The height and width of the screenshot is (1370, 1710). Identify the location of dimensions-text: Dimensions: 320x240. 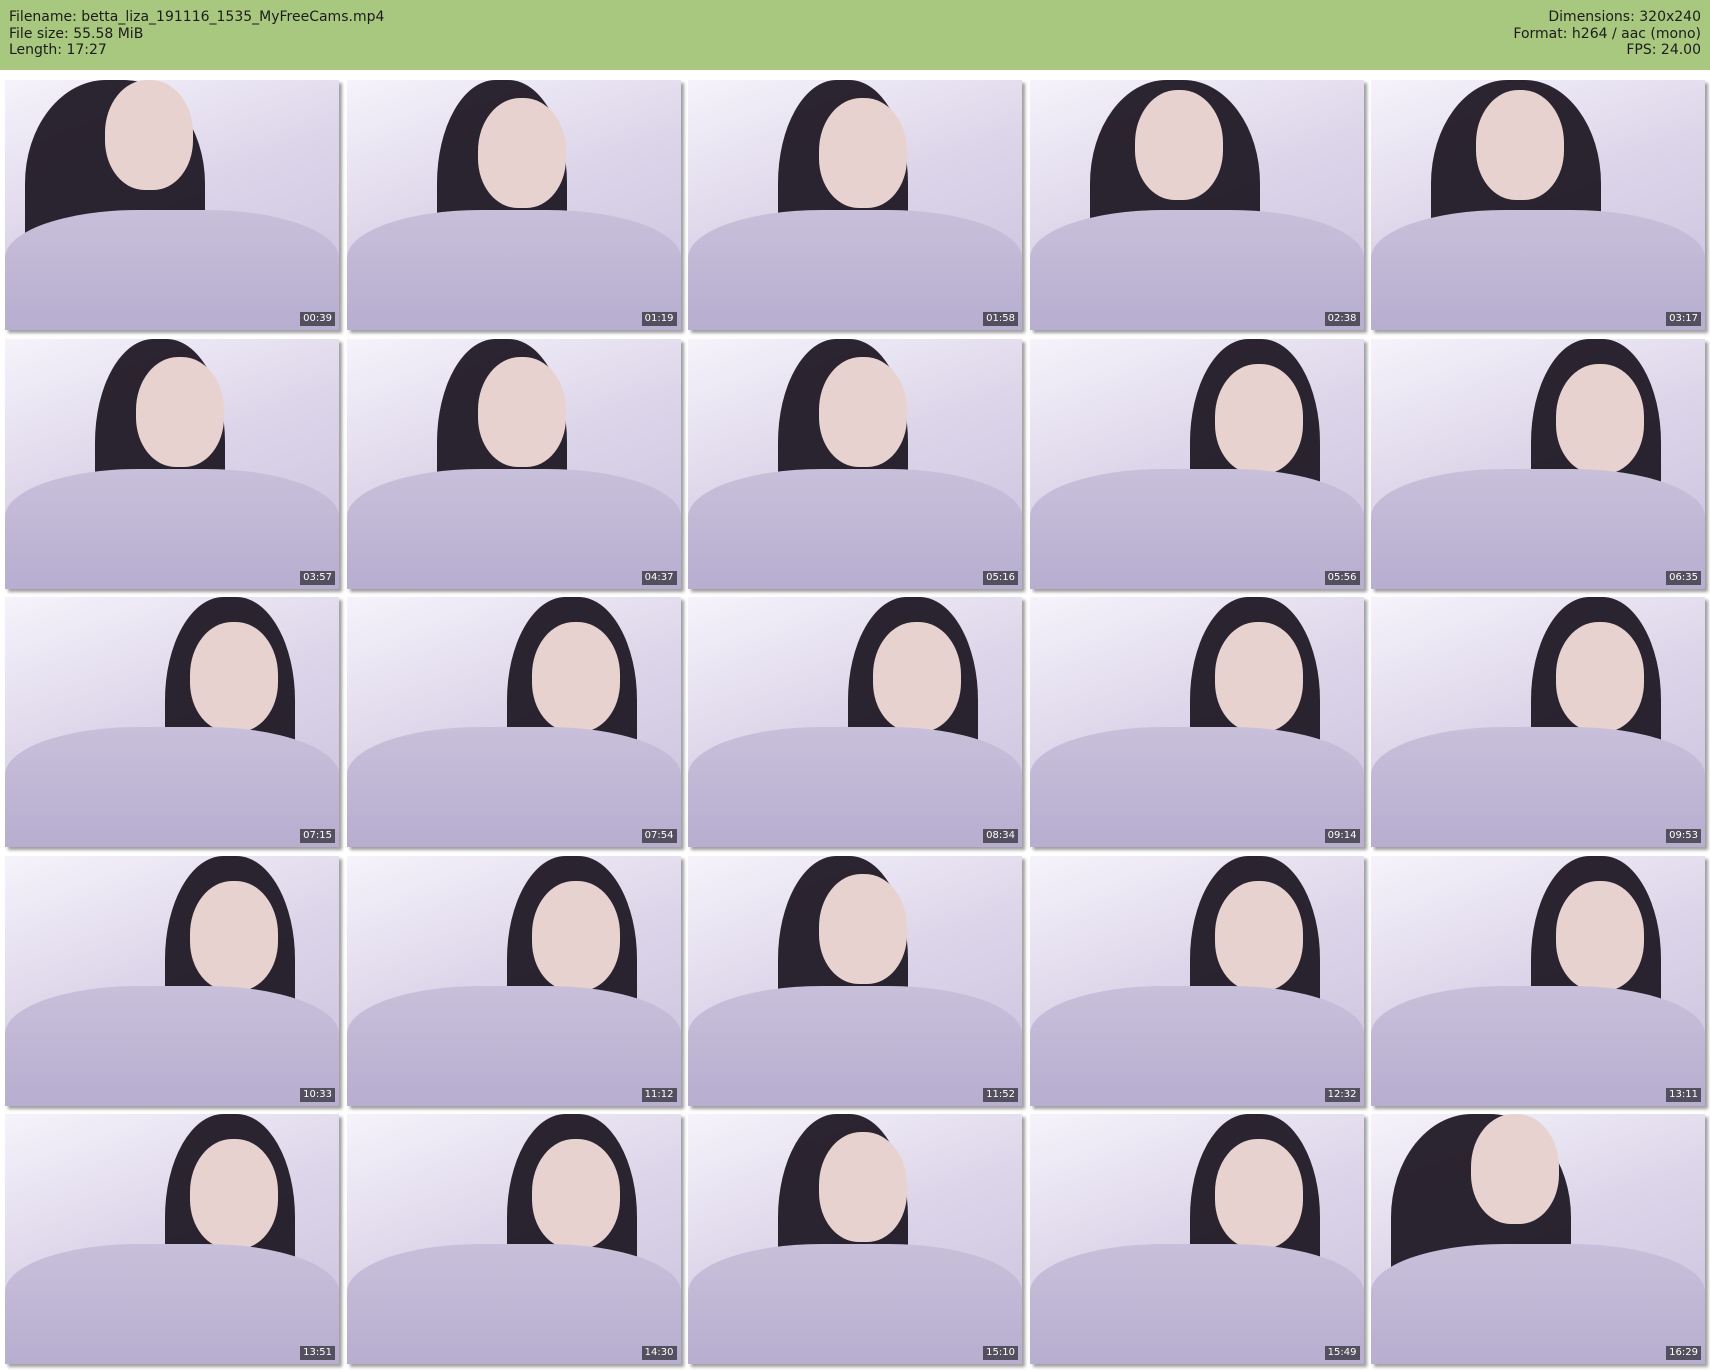
(1624, 17).